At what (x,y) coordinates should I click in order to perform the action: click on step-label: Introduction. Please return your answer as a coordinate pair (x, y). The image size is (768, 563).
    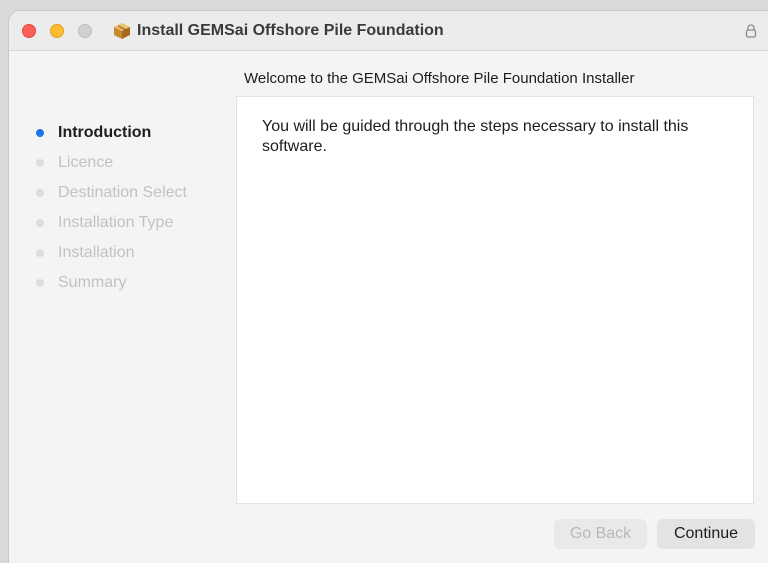
    Looking at the image, I should click on (105, 132).